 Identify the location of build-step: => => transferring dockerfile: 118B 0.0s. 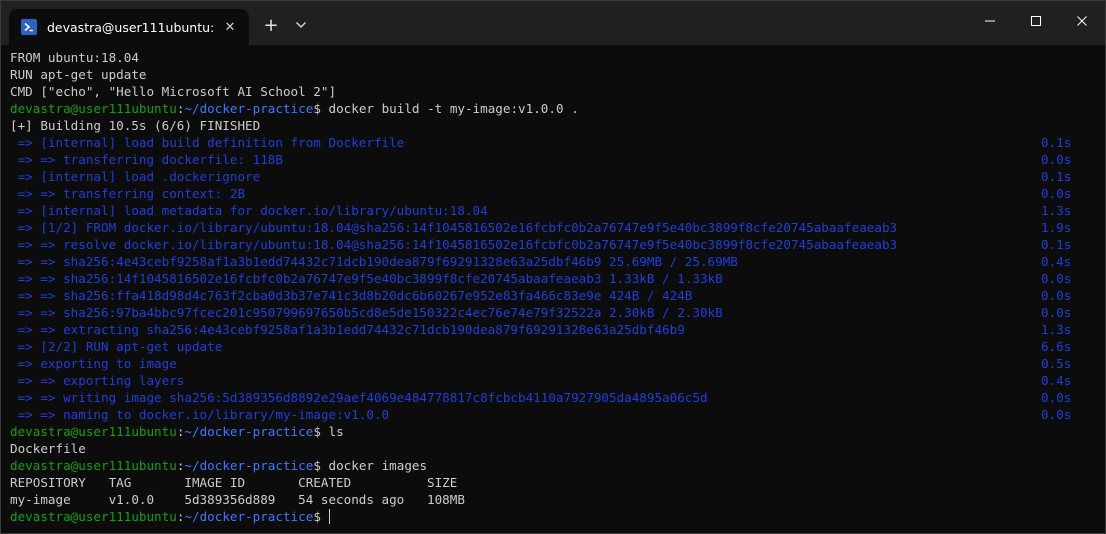
(550, 159).